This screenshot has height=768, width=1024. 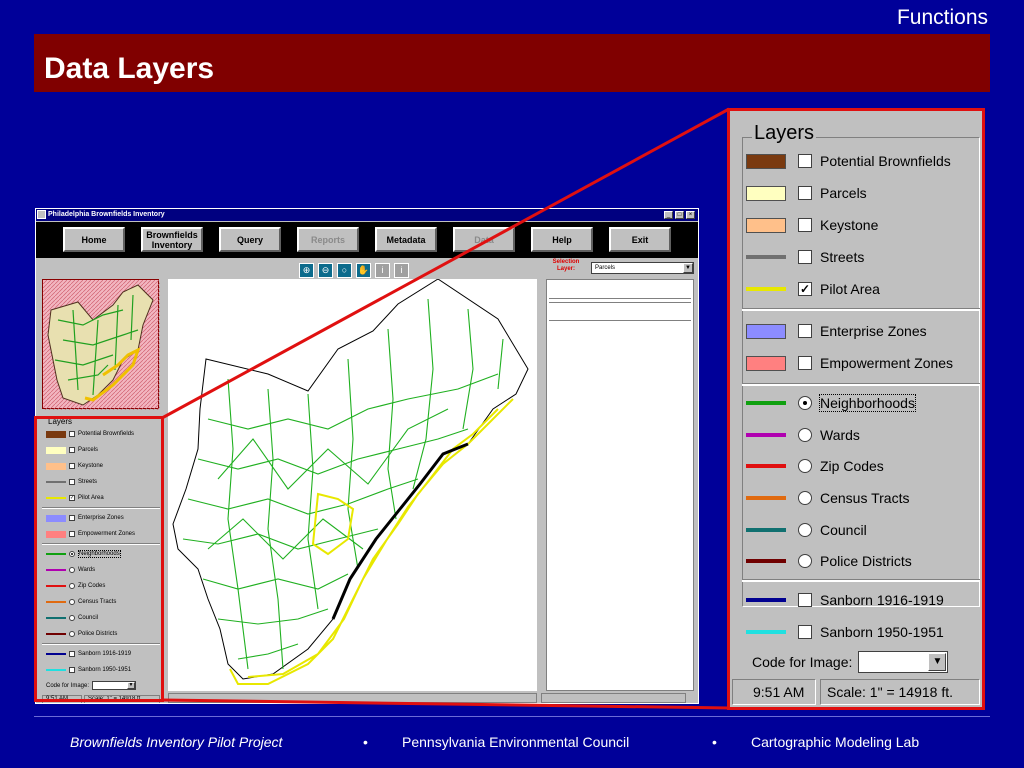 I want to click on layer-row-parcels: Parcels, so click(x=806, y=193).